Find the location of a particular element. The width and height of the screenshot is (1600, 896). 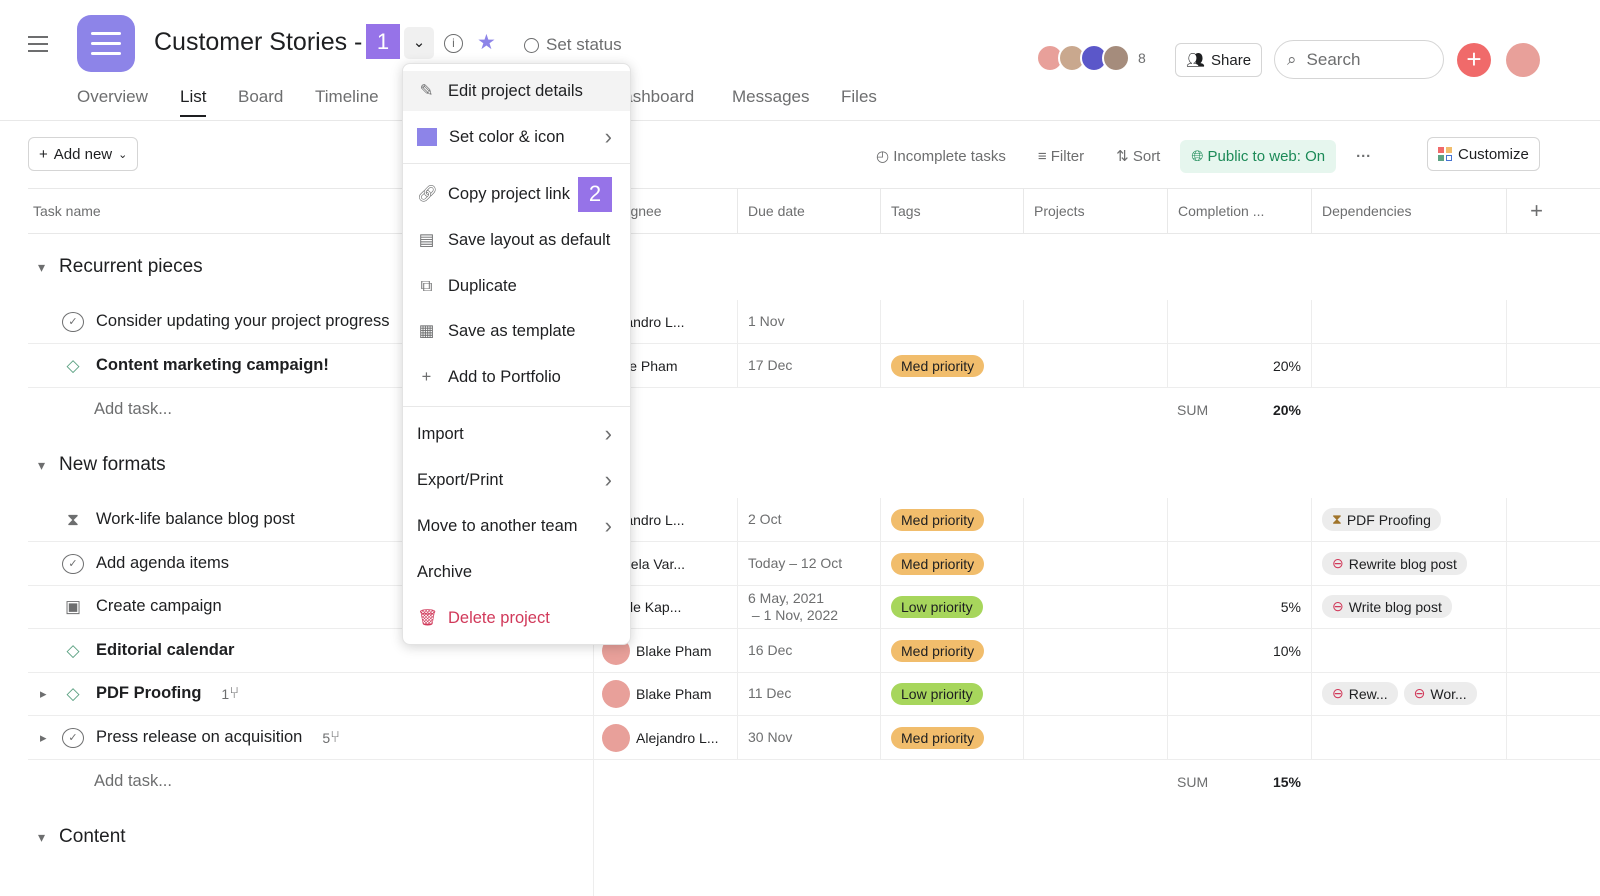

menu-item-move-to-another-team: Move to another team › is located at coordinates (516, 526).